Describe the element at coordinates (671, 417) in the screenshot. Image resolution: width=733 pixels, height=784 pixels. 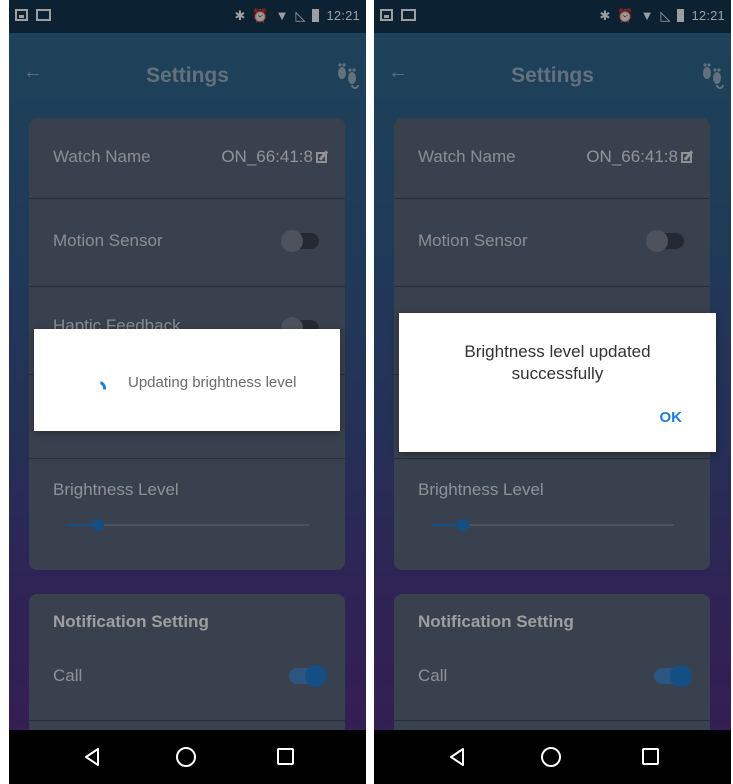
I see `ok-button: OK` at that location.